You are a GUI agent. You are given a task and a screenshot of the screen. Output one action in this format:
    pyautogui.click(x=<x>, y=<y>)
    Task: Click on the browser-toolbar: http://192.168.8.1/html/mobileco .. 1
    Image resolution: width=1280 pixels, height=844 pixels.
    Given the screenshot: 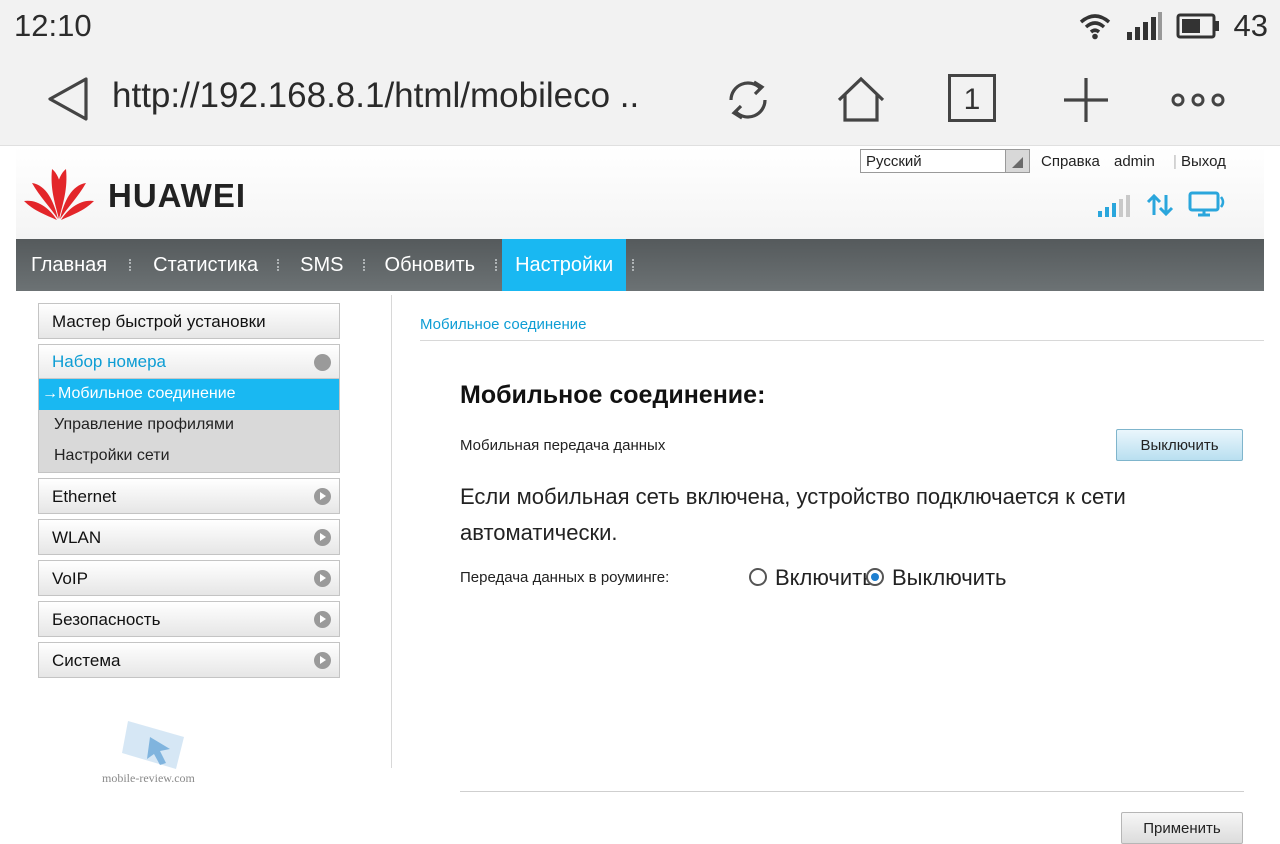 What is the action you would take?
    pyautogui.click(x=640, y=99)
    